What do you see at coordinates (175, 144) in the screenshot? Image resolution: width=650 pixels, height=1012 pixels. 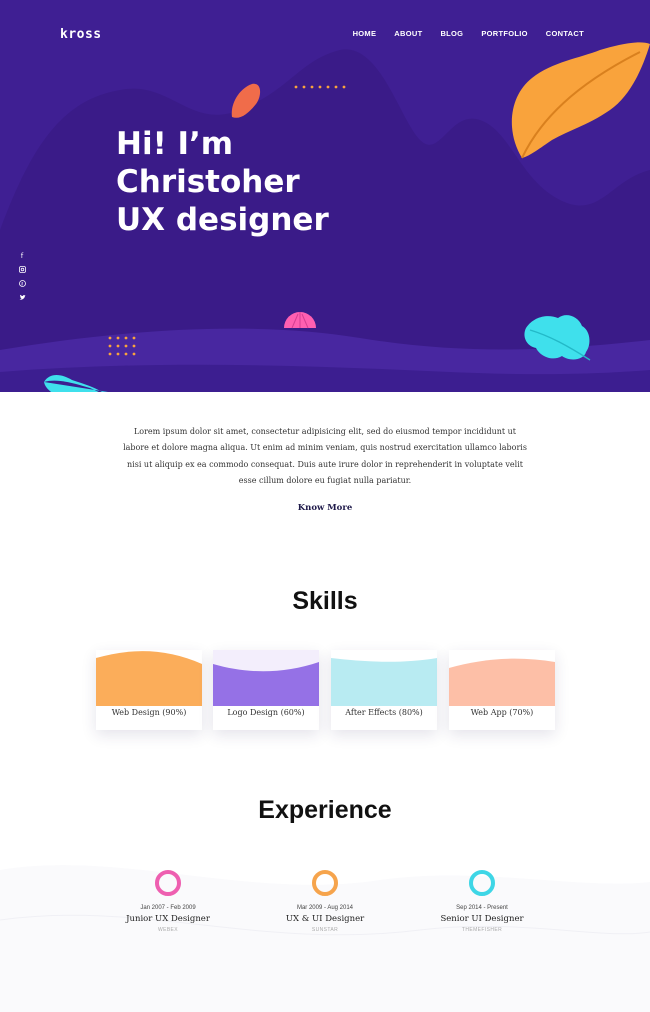 I see `hero-title-line: Hi! I’m` at bounding box center [175, 144].